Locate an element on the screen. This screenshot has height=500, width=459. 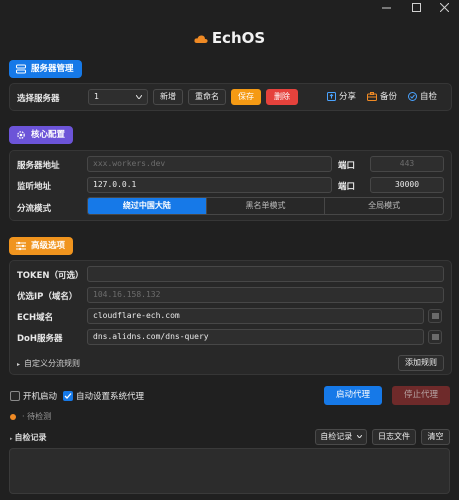
cloud-icon is located at coordinates (201, 39).